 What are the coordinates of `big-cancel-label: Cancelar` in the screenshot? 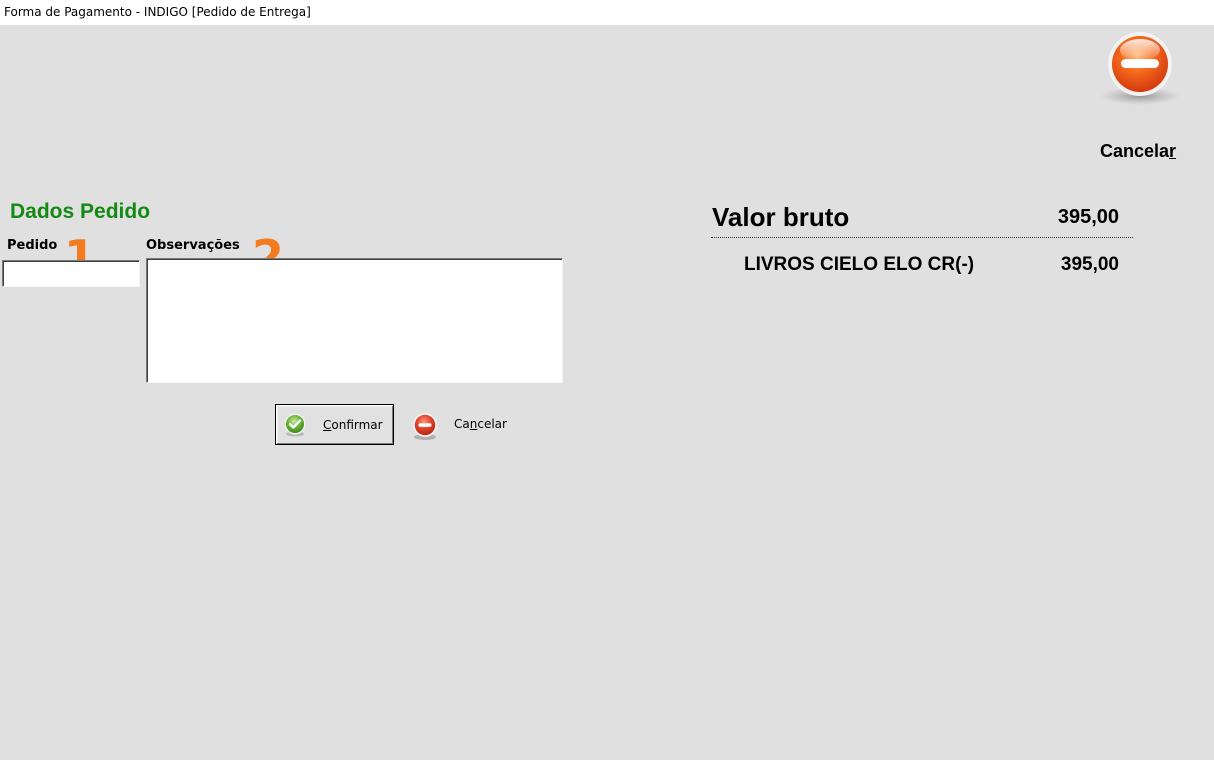 It's located at (1138, 151).